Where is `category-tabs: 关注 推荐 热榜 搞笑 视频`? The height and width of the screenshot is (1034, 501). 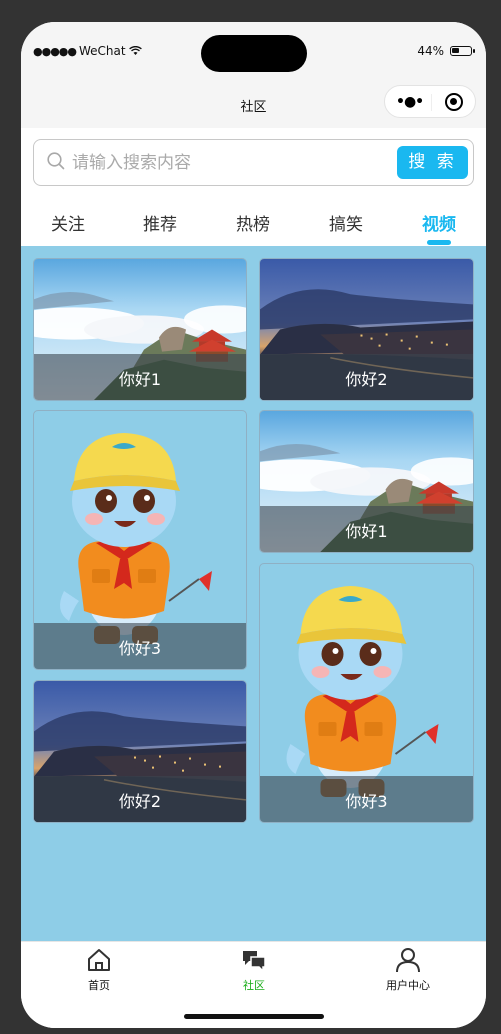 category-tabs: 关注 推荐 热榜 搞笑 视频 is located at coordinates (253, 222).